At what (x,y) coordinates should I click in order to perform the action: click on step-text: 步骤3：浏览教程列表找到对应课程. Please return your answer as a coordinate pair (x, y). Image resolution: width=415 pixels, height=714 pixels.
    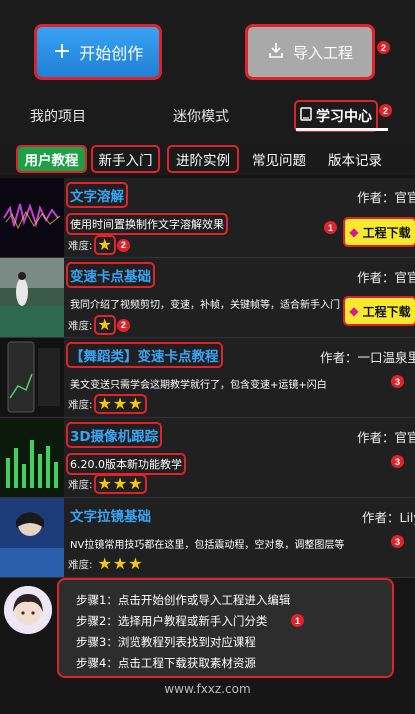
    Looking at the image, I should click on (166, 642).